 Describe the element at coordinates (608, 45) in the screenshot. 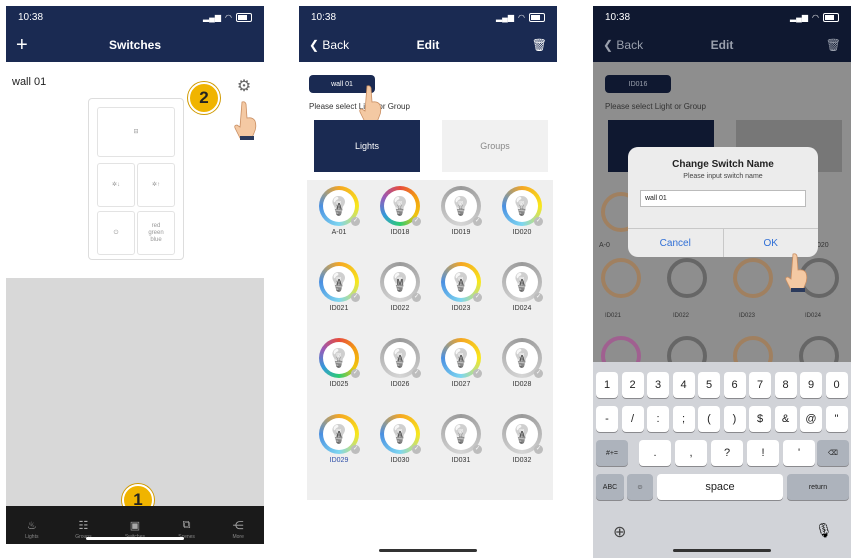

I see `chevron-left-icon: ❮` at that location.